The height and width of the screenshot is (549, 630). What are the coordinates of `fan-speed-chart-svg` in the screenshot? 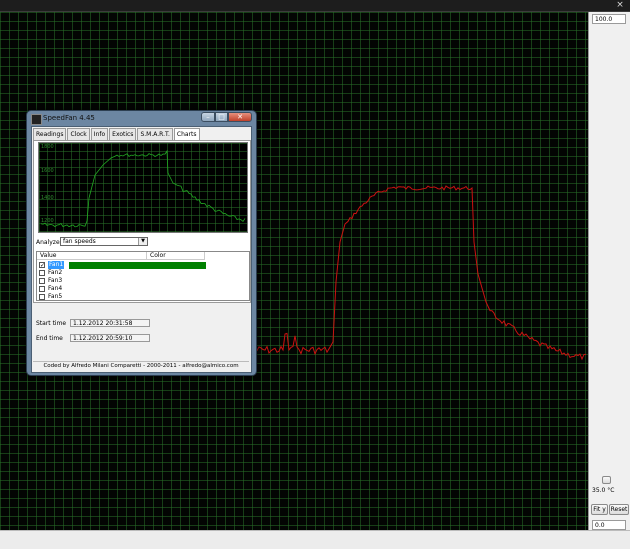 It's located at (143, 188).